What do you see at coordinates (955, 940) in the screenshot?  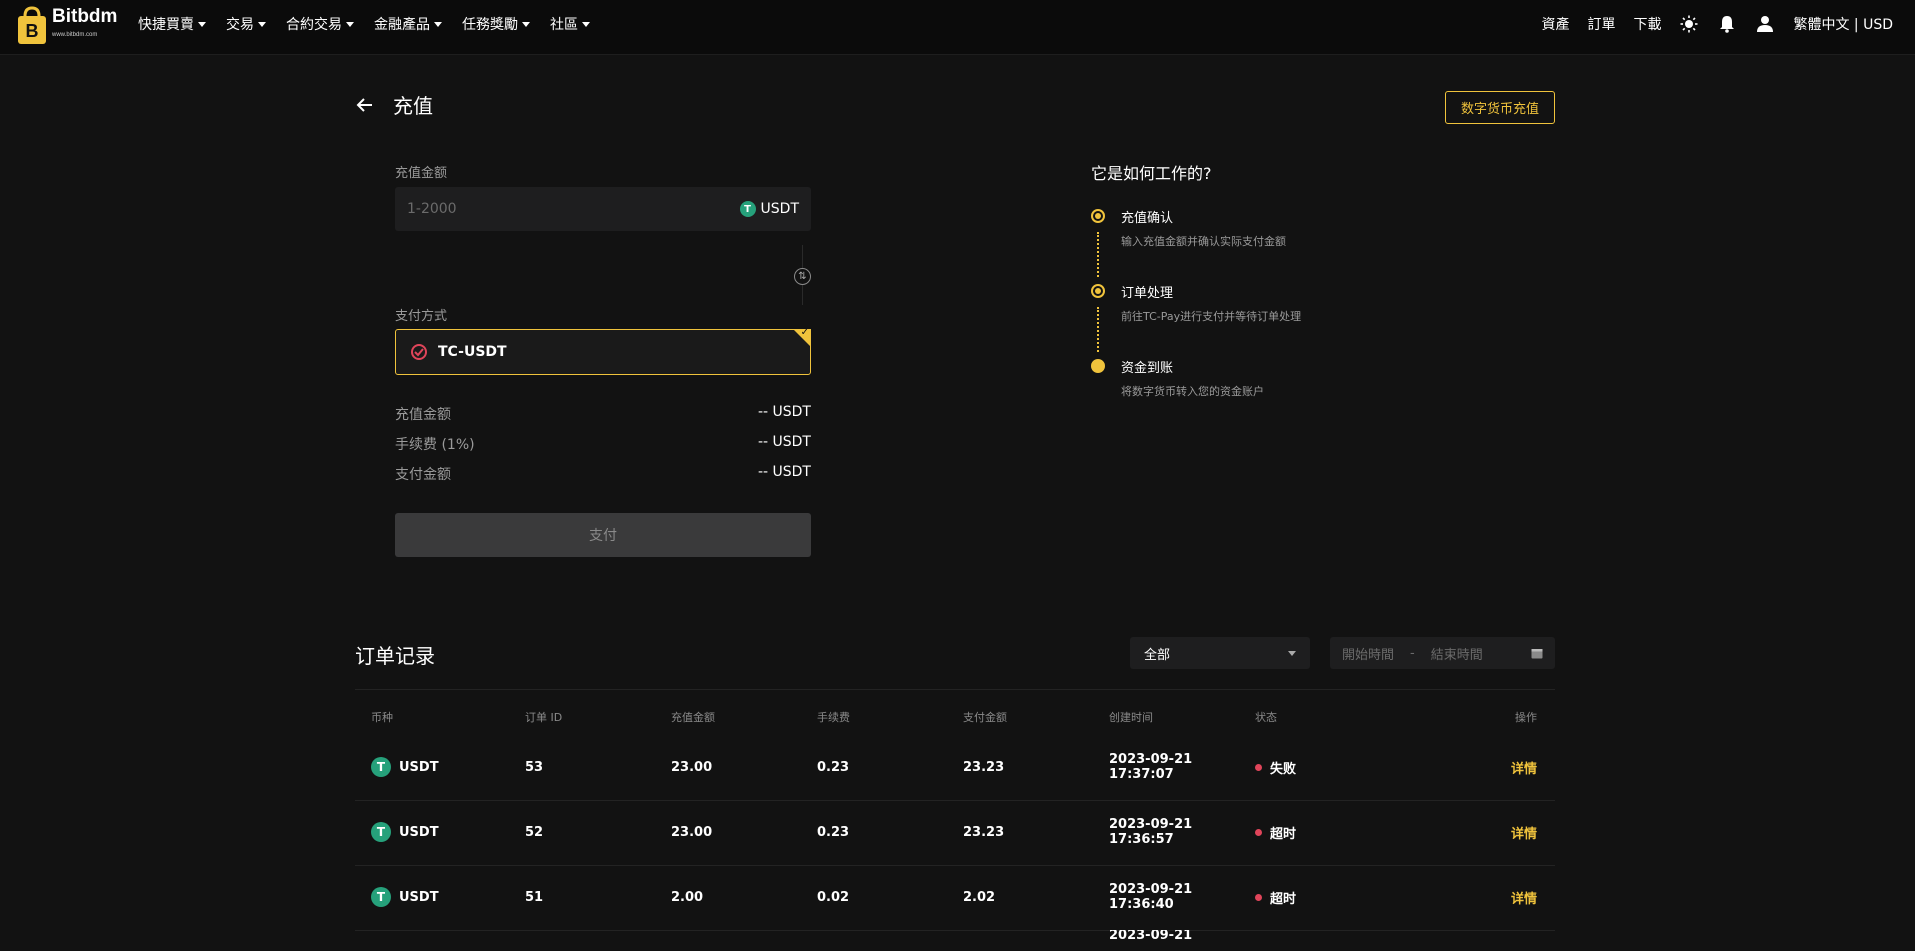 I see `table-row: 2023-09-21` at bounding box center [955, 940].